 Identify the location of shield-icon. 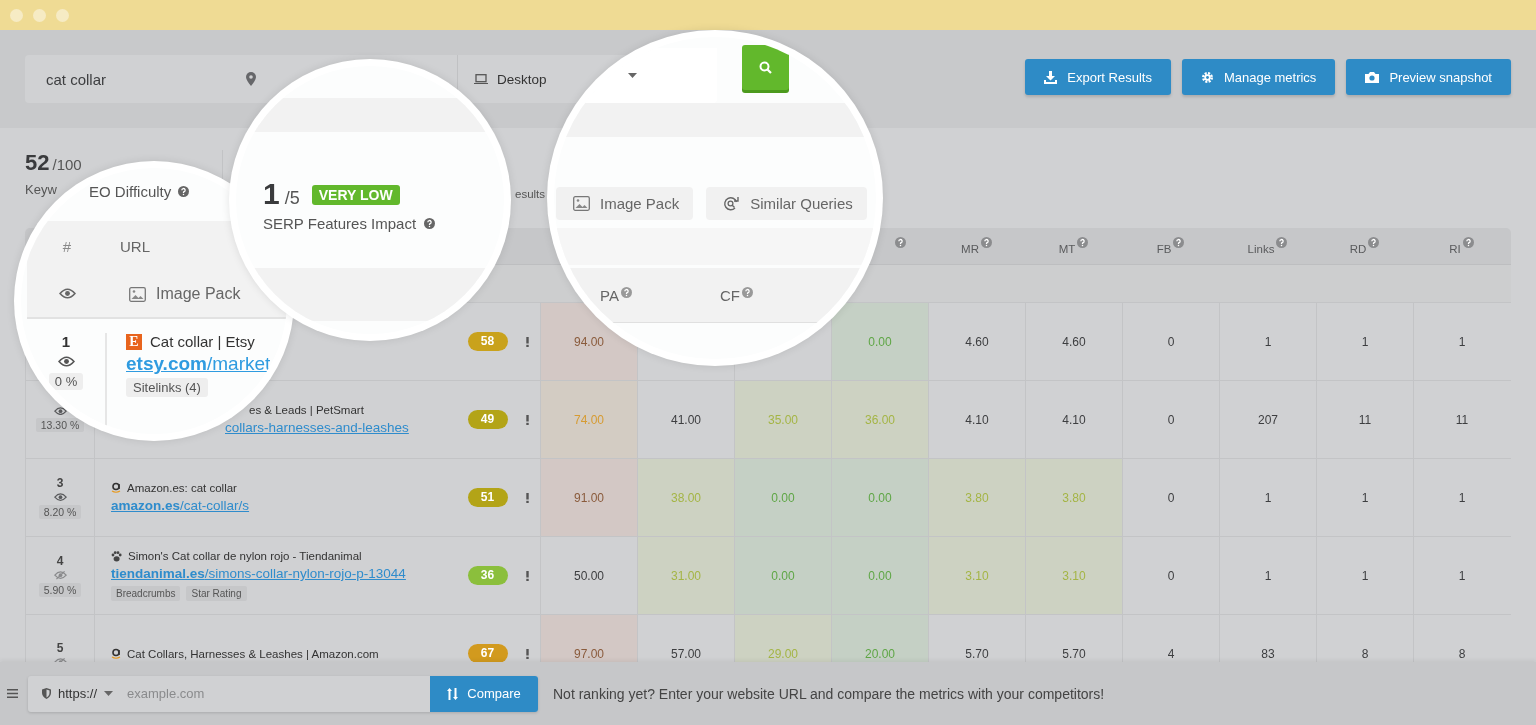
(46, 693).